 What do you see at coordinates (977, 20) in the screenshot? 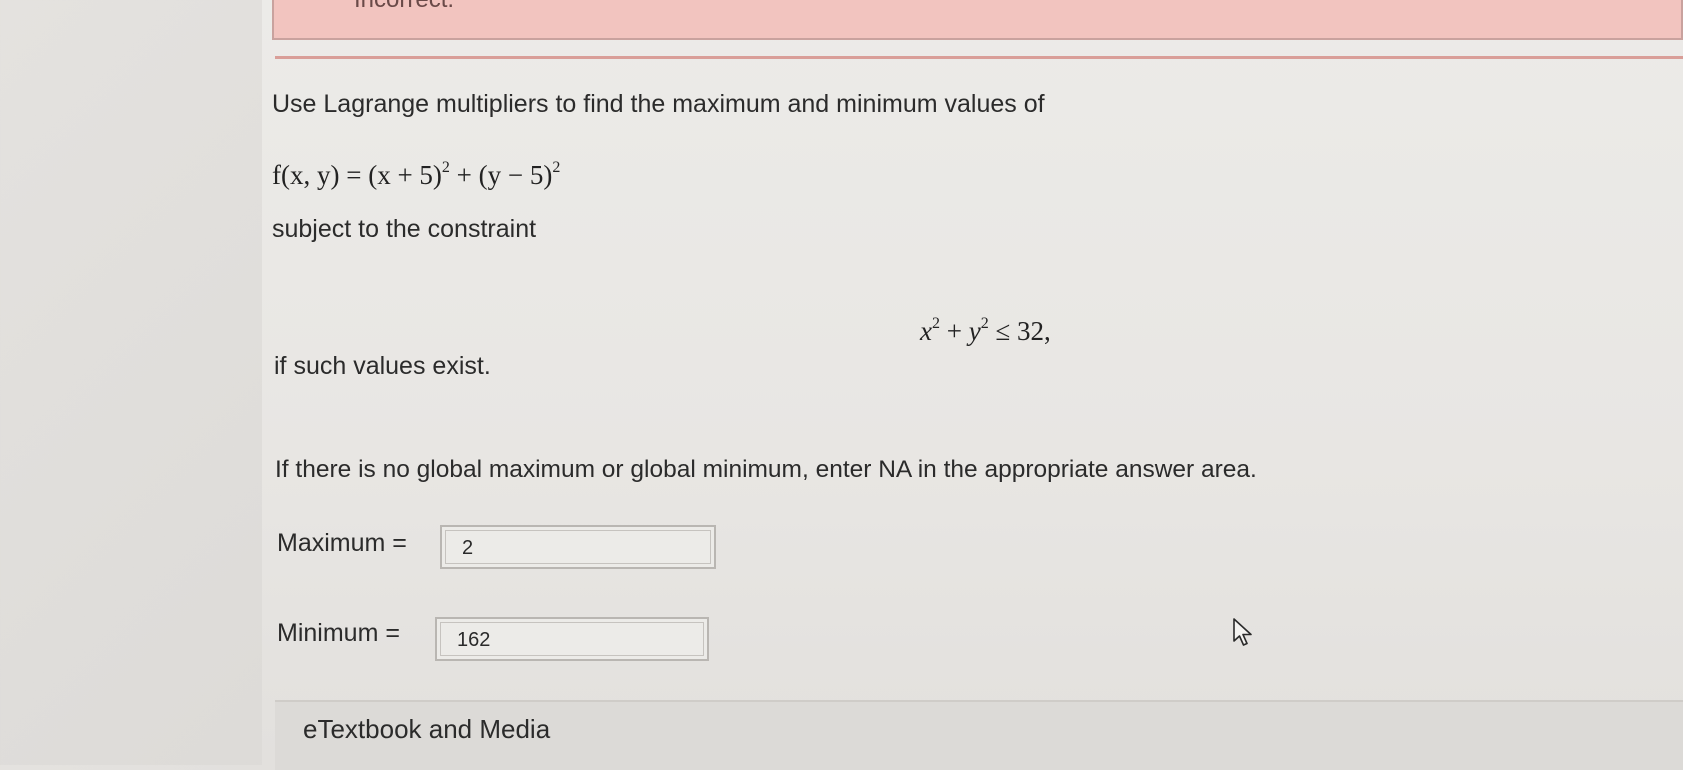
I see `feedback-banner: Incorrect.` at bounding box center [977, 20].